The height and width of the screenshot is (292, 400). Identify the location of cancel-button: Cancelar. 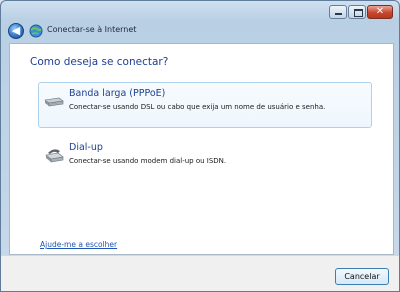
(362, 276).